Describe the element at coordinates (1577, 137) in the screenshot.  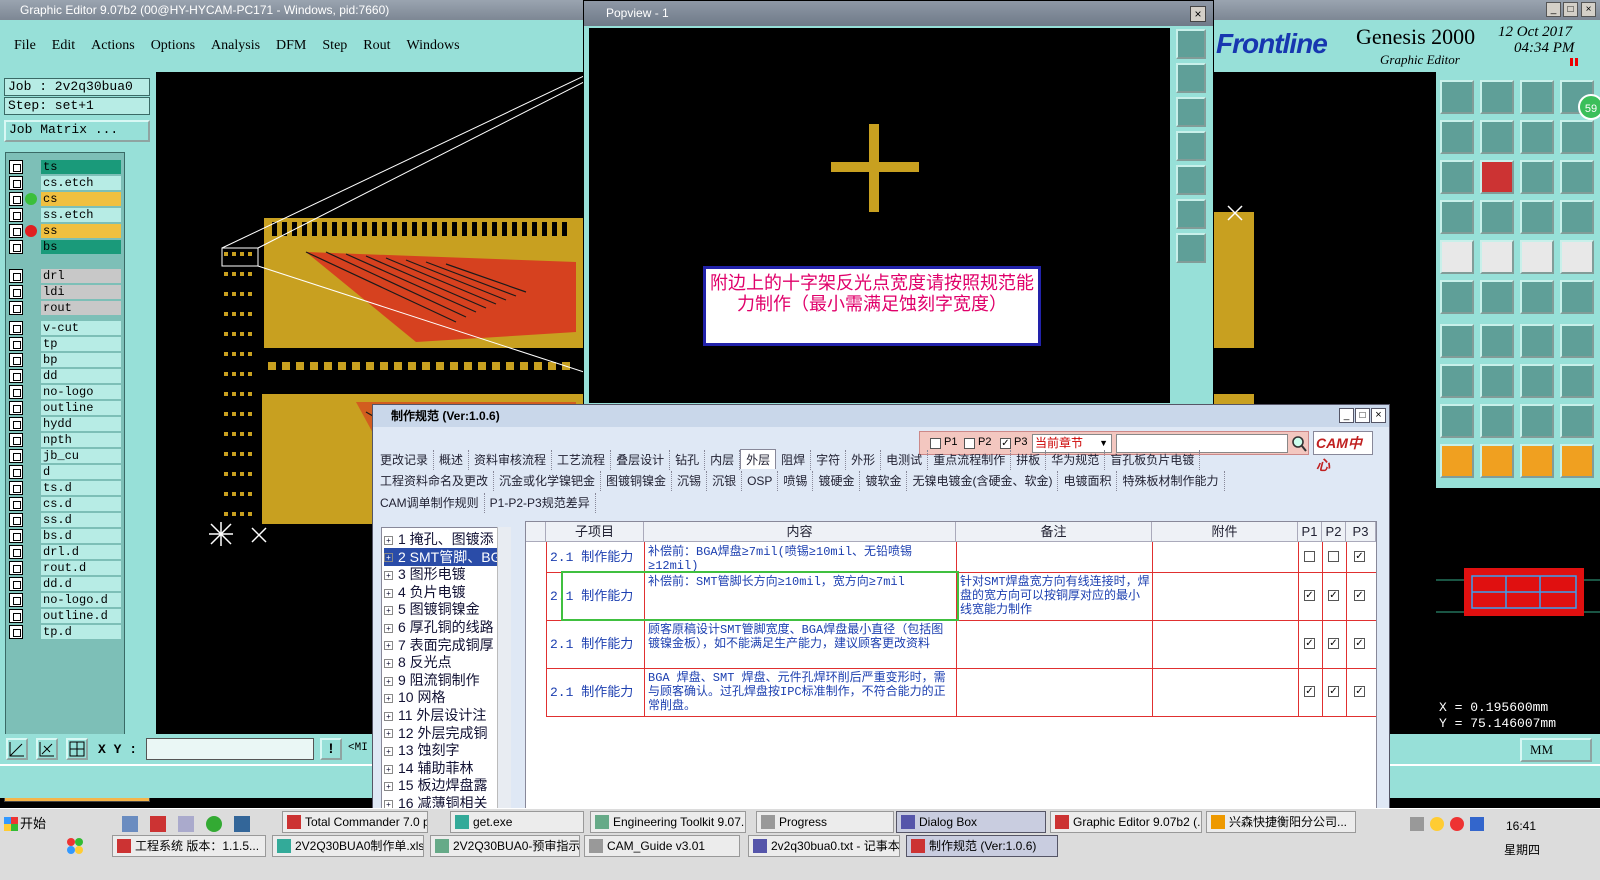
I see `redraw-tool-icon` at that location.